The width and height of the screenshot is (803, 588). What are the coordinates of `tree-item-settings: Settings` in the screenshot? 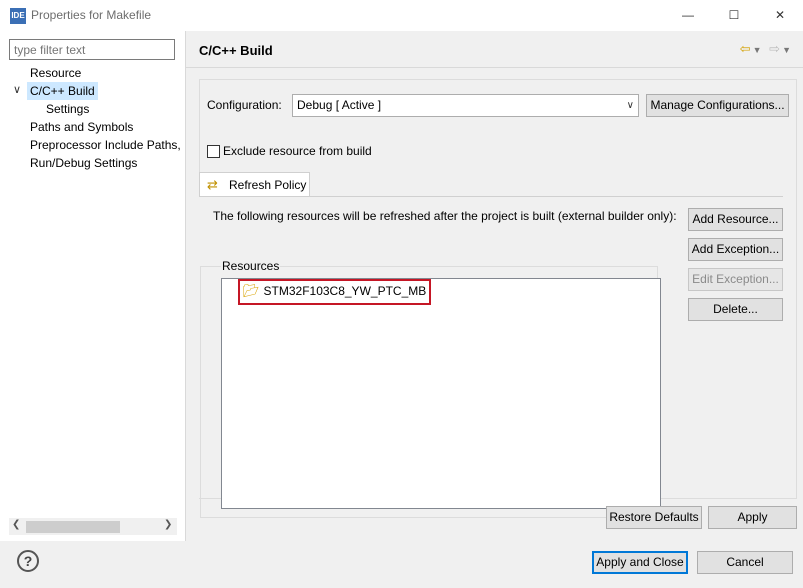 It's located at (67, 109).